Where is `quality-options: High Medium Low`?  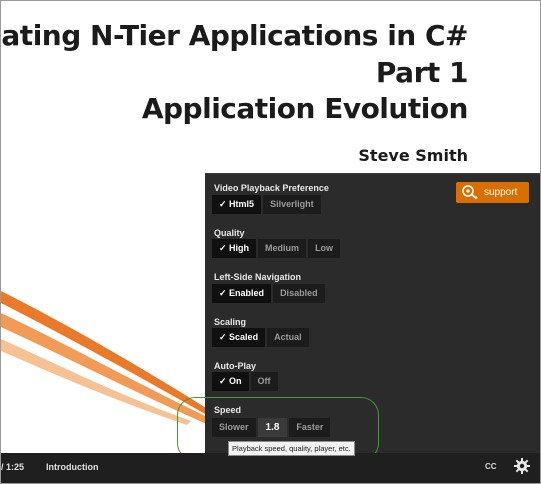
quality-options: High Medium Low is located at coordinates (276, 248).